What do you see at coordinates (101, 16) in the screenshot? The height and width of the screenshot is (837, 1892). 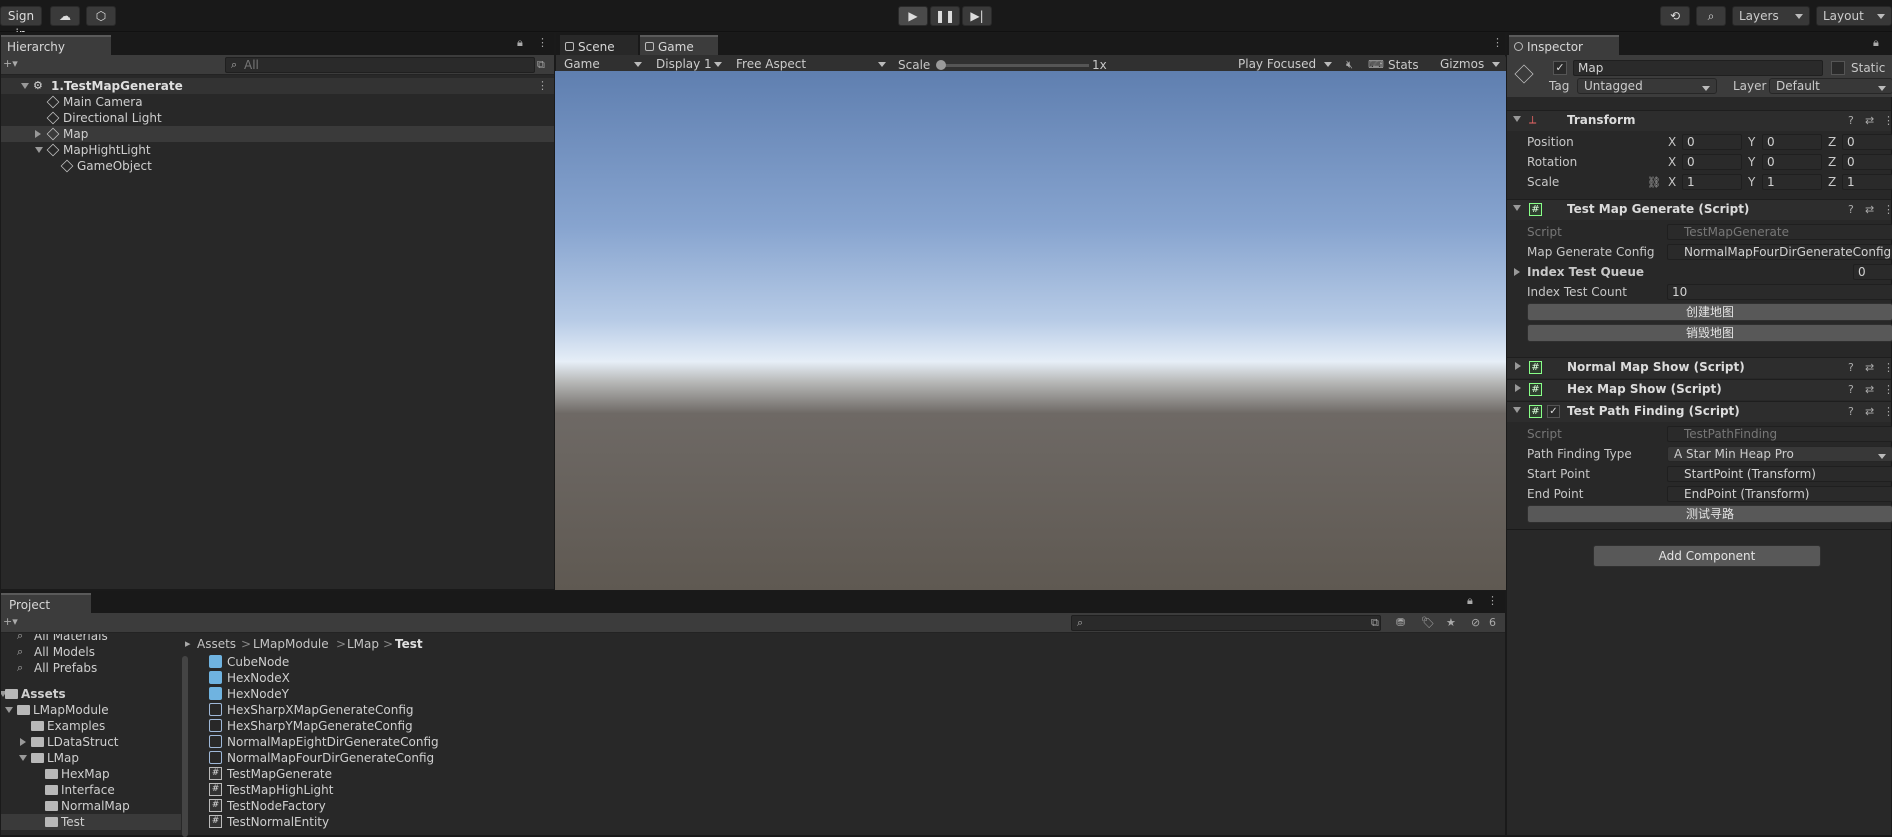 I see `collab-button: ⬡` at bounding box center [101, 16].